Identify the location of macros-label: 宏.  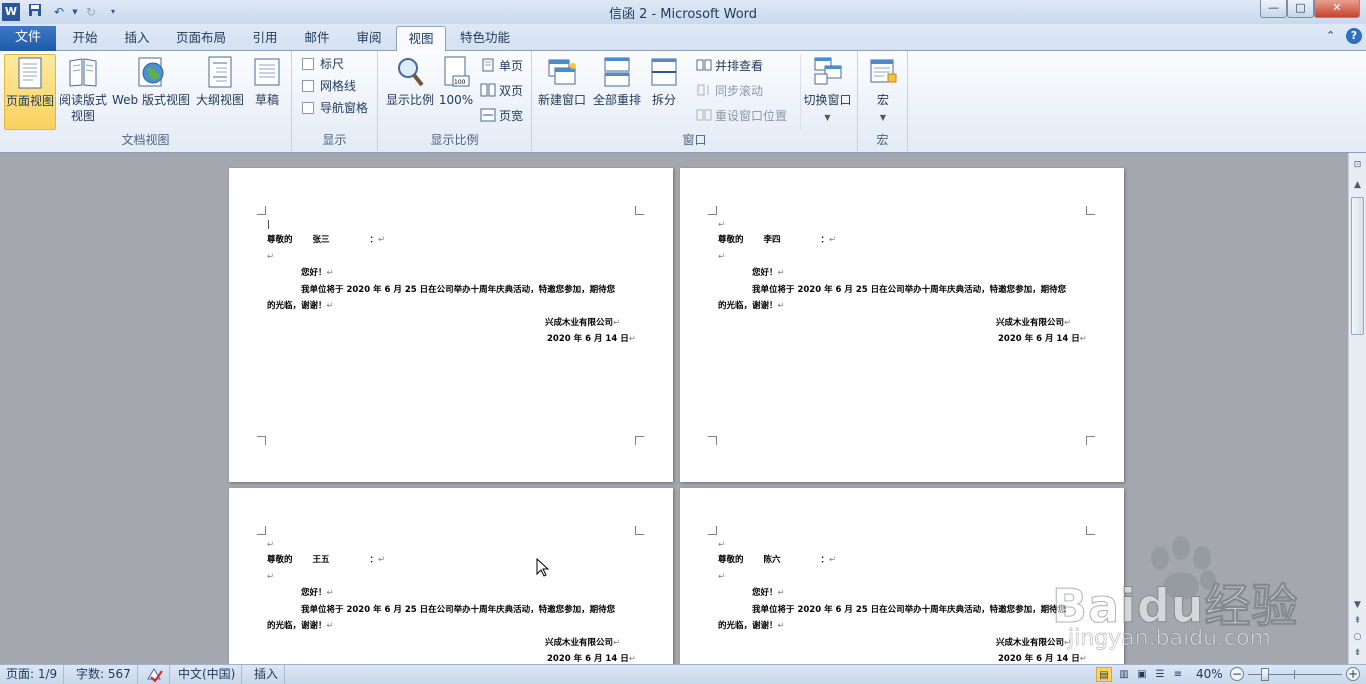
(882, 100).